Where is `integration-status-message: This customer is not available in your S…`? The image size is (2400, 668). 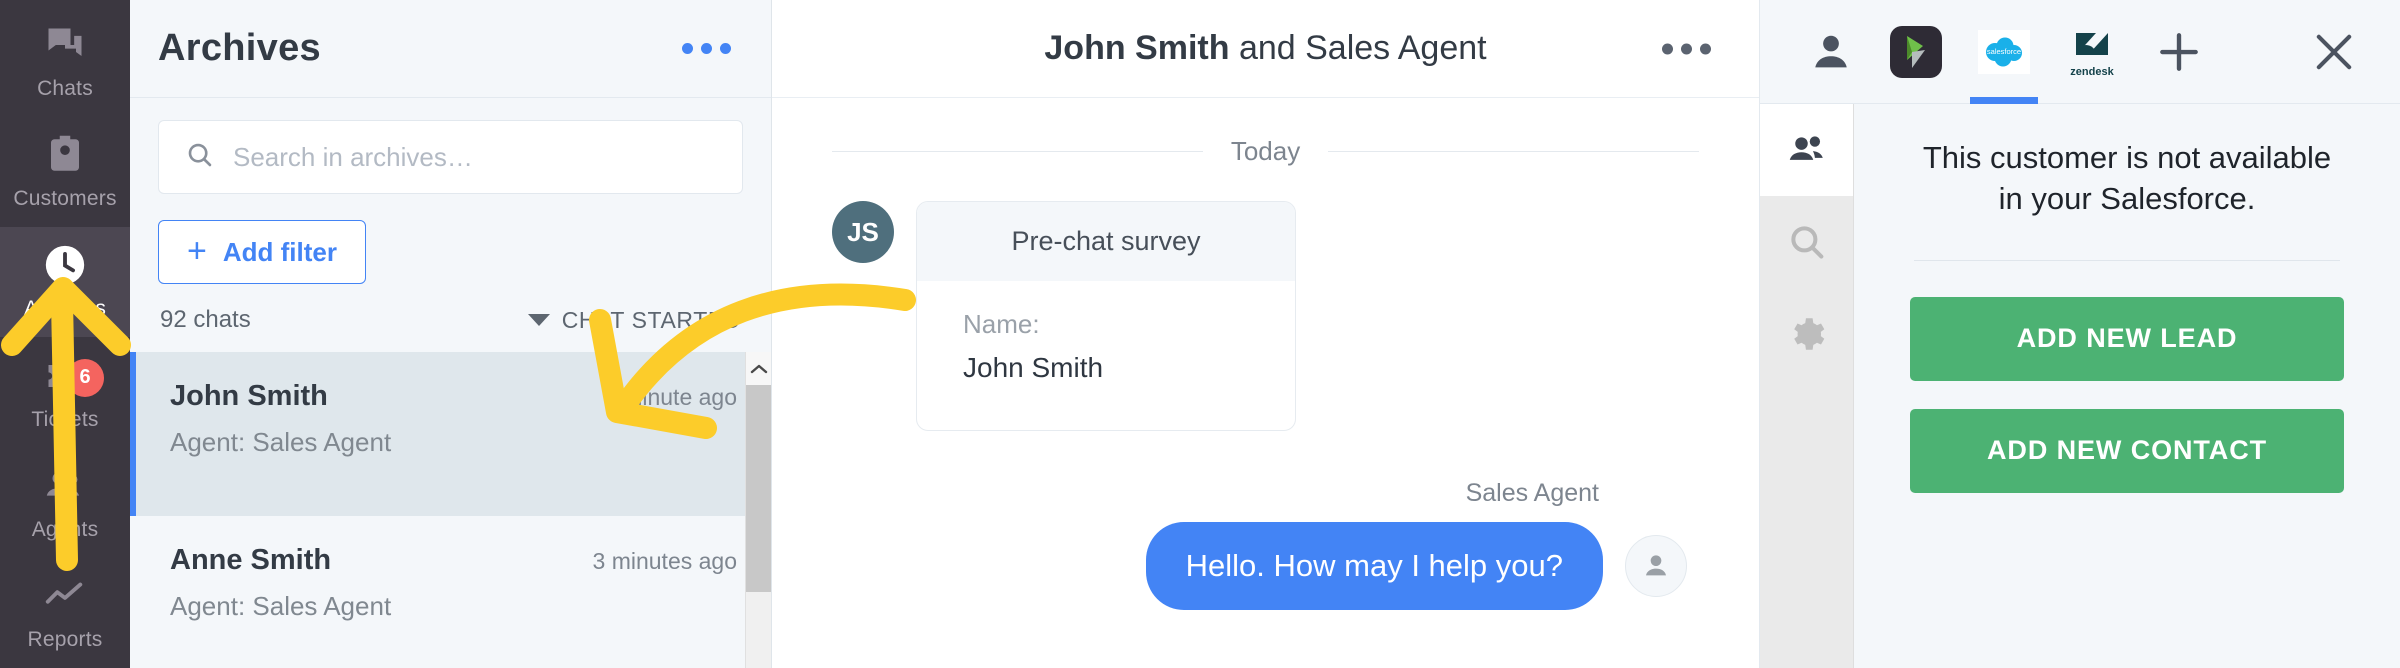 integration-status-message: This customer is not available in your S… is located at coordinates (2127, 178).